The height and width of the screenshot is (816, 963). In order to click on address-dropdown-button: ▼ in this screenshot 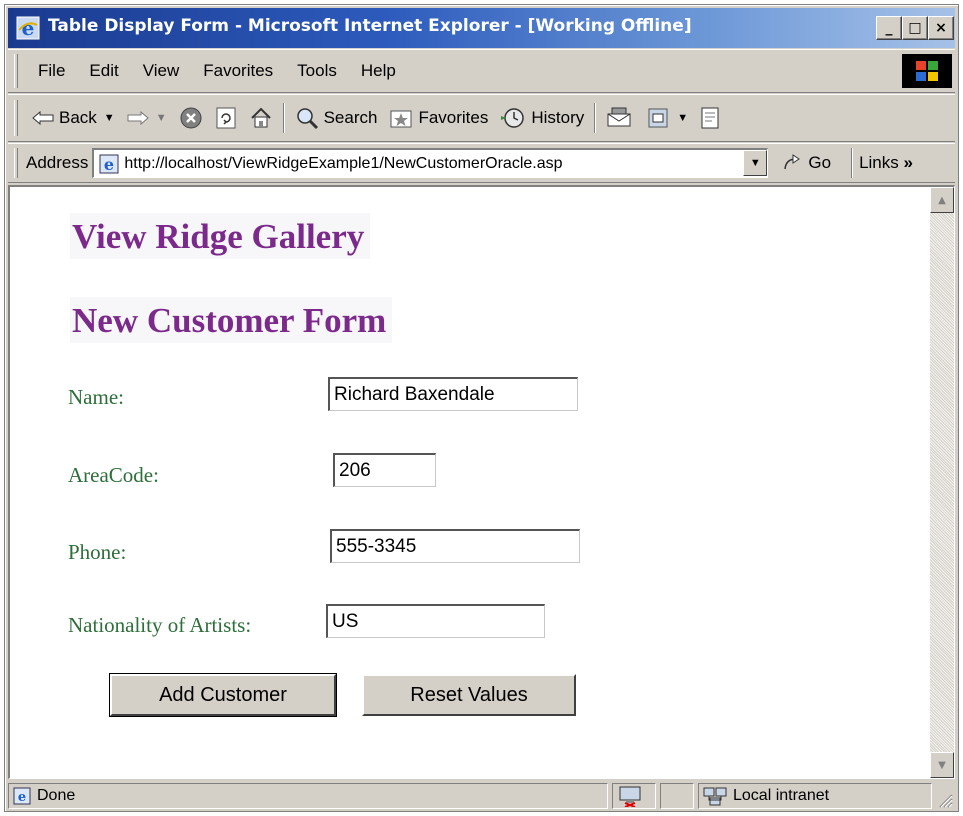, I will do `click(755, 163)`.